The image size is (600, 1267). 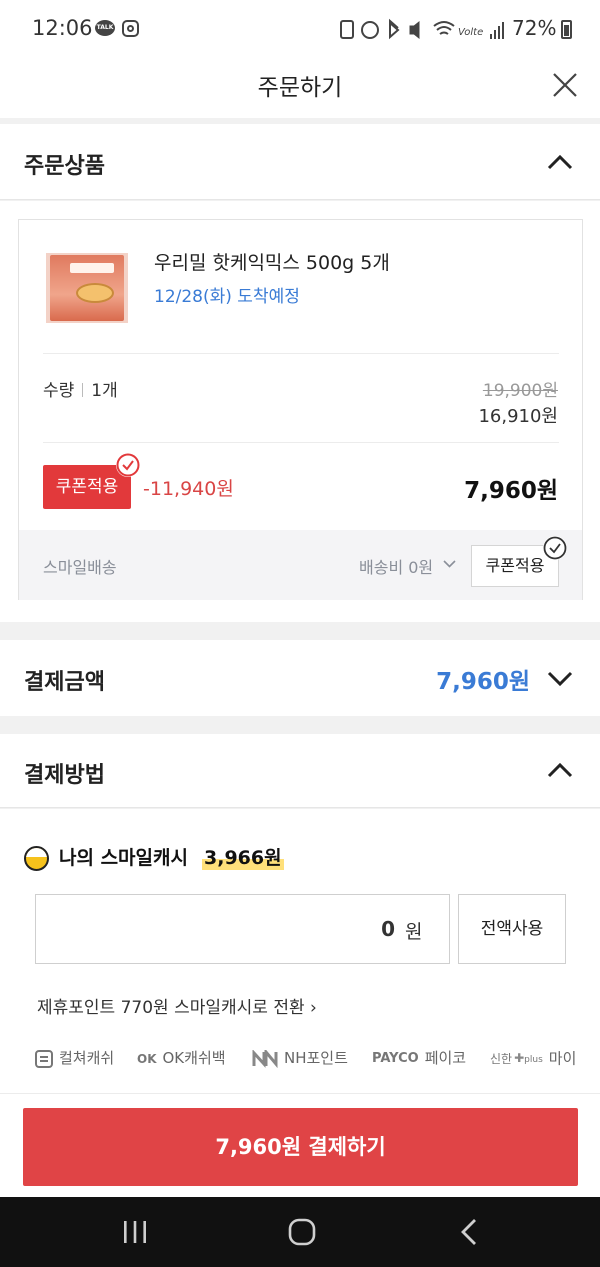 I want to click on partner-points-row: 컬쳐캐쉬 OK OK캐쉬백 NH포인트 PAYCO 페이코 신한 ✚plus 마이, so click(x=300, y=1060).